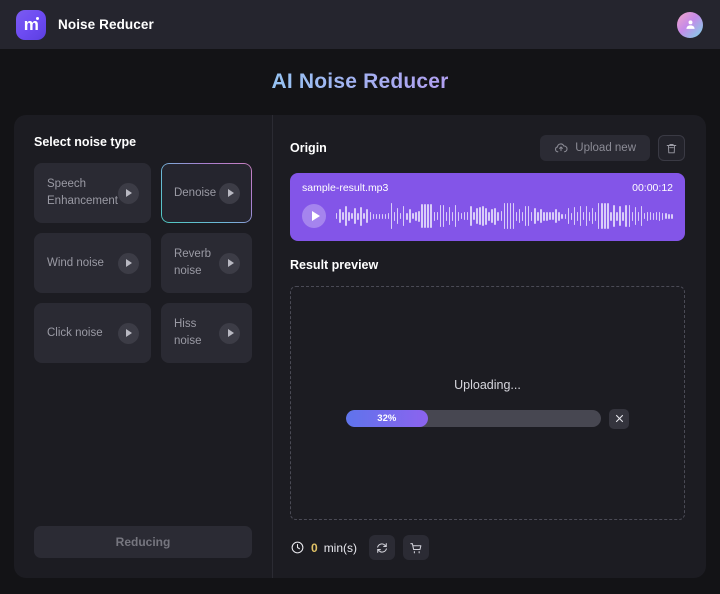 Image resolution: width=720 pixels, height=594 pixels. I want to click on cloud-upload-icon, so click(561, 148).